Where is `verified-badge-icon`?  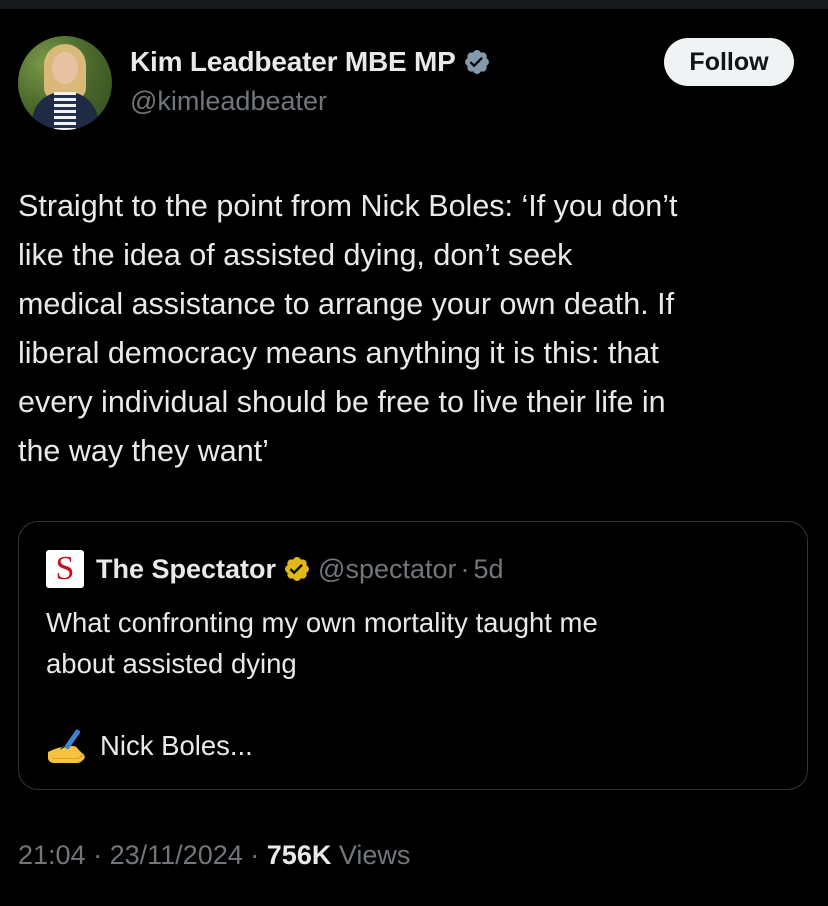
verified-badge-icon is located at coordinates (476, 62).